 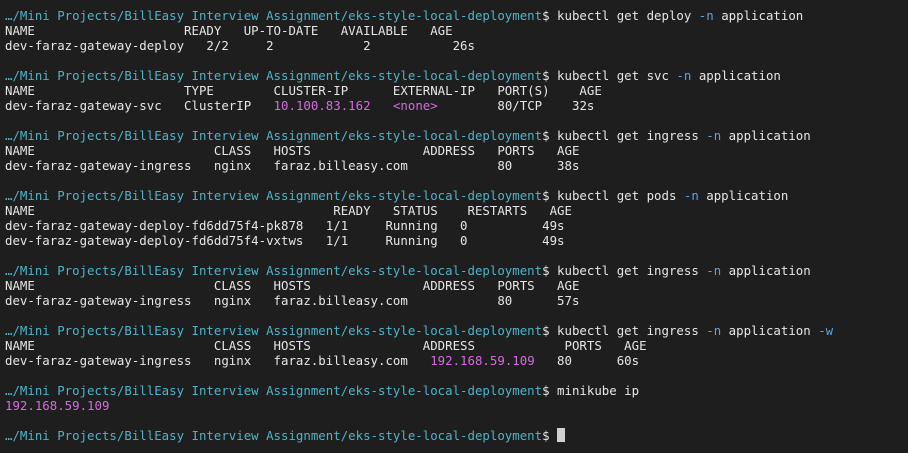 What do you see at coordinates (598, 390) in the screenshot?
I see `command-text: minikube ip` at bounding box center [598, 390].